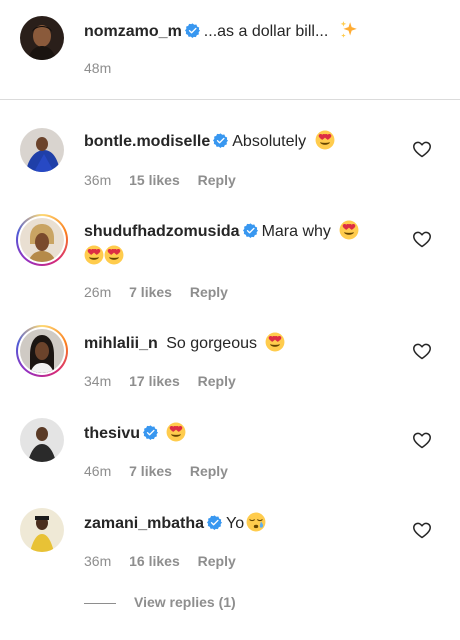  I want to click on comment-line: thesivu, so click(247, 433).